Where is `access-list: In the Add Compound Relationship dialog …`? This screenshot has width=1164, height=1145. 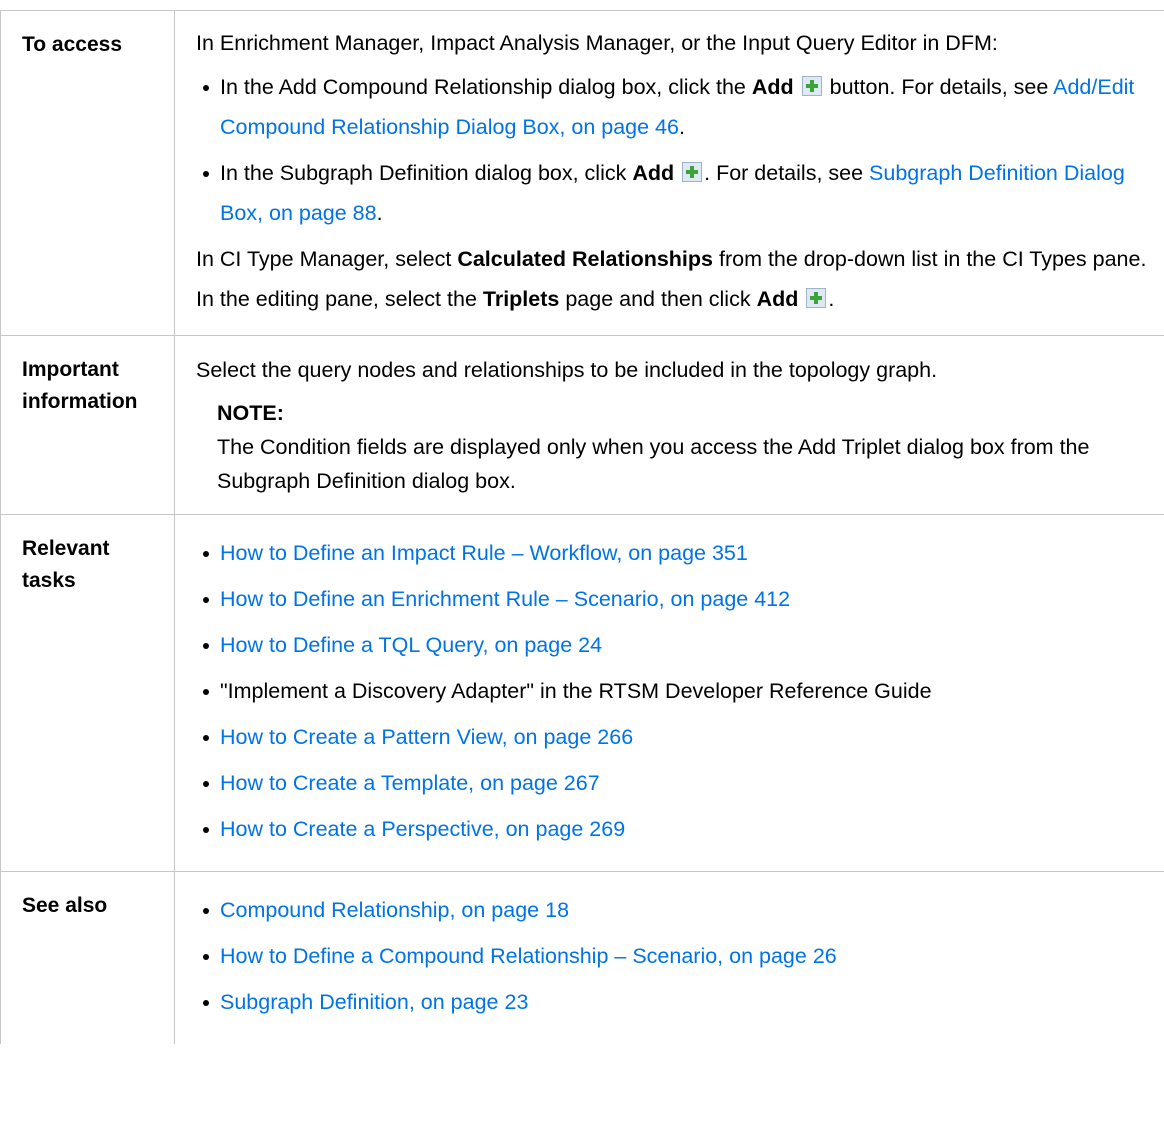 access-list: In the Add Compound Relationship dialog … is located at coordinates (680, 150).